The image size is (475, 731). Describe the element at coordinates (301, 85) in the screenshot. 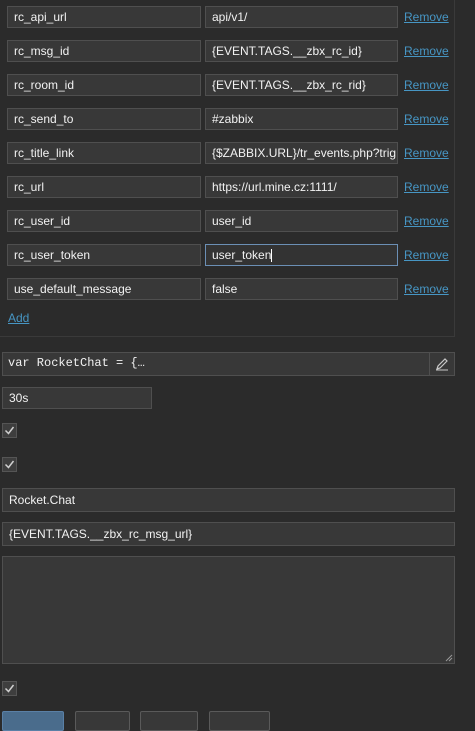

I see `param-value-input: {EVENT.TAGS.__zbx_rc_rid}` at that location.